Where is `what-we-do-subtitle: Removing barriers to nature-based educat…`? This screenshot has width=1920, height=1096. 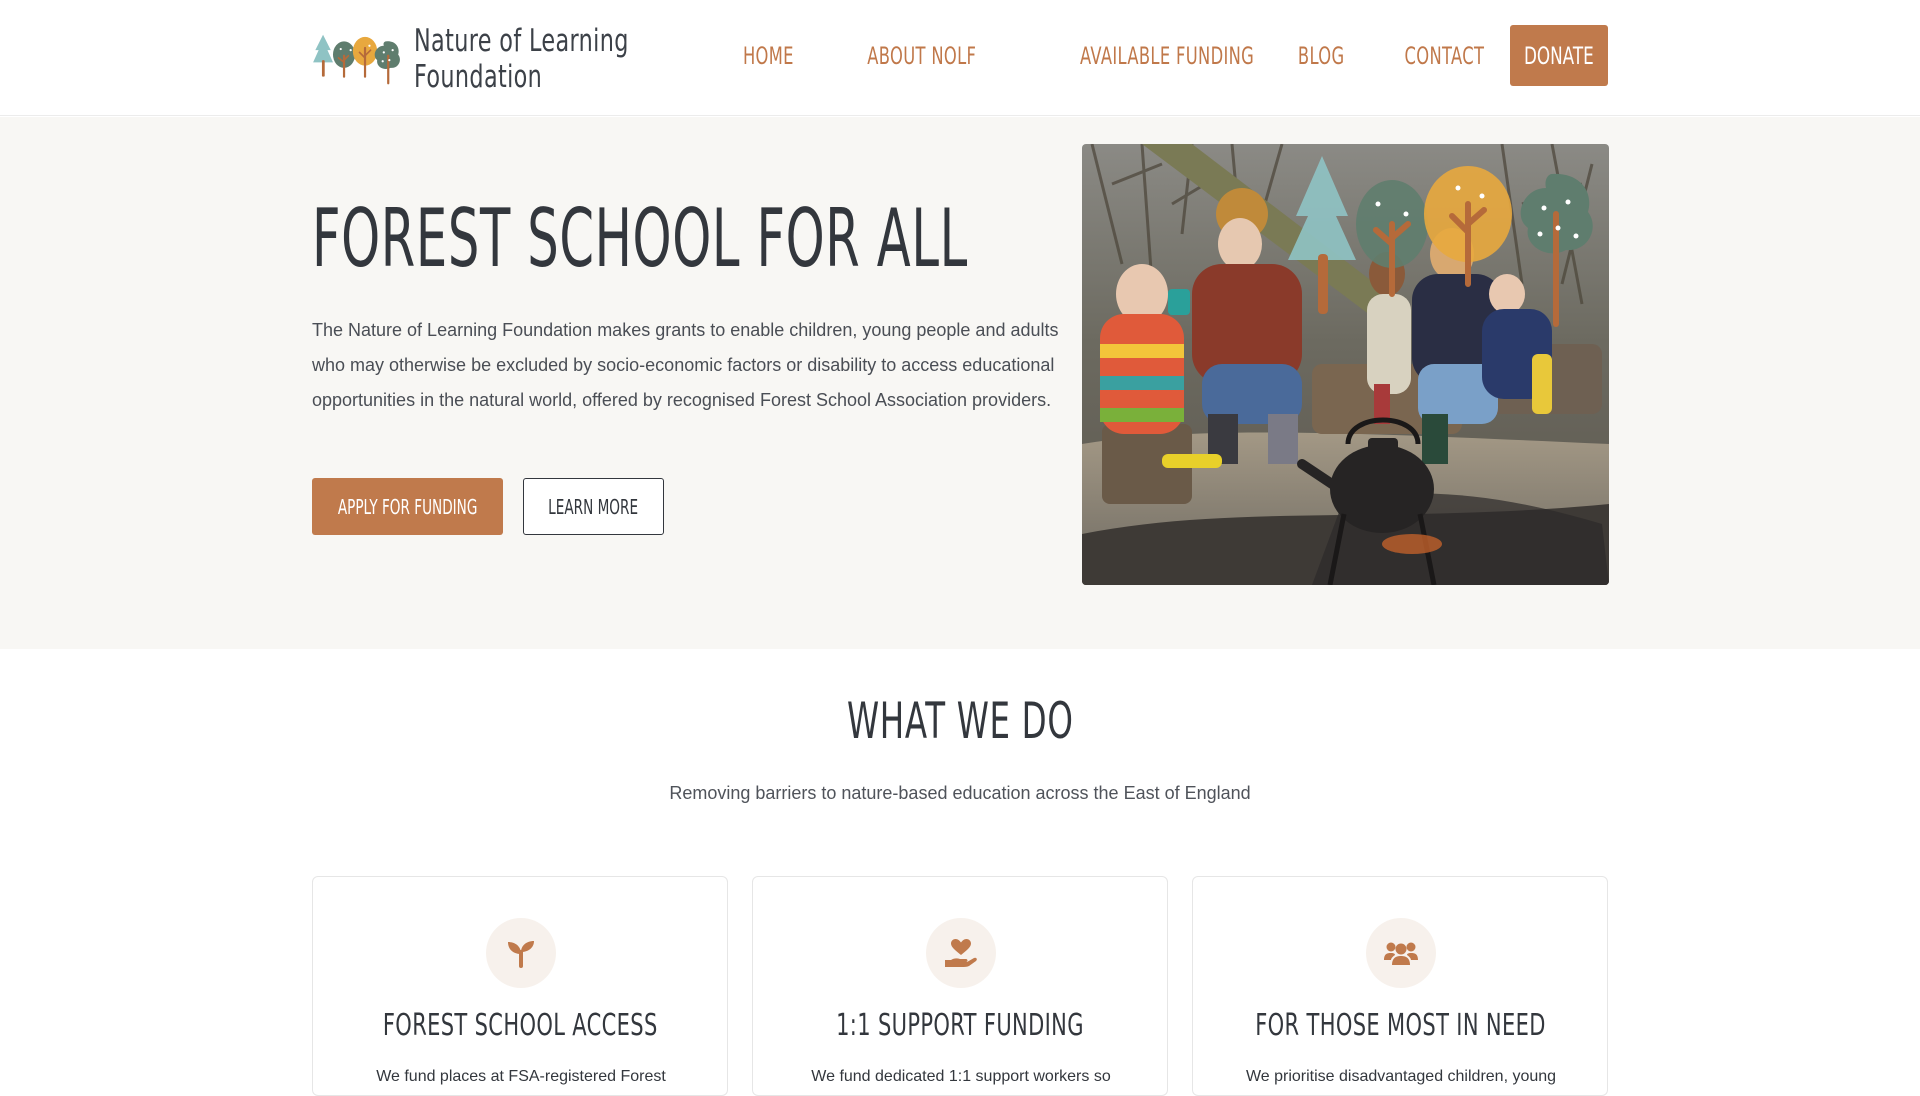
what-we-do-subtitle: Removing barriers to nature-based educat… is located at coordinates (960, 793).